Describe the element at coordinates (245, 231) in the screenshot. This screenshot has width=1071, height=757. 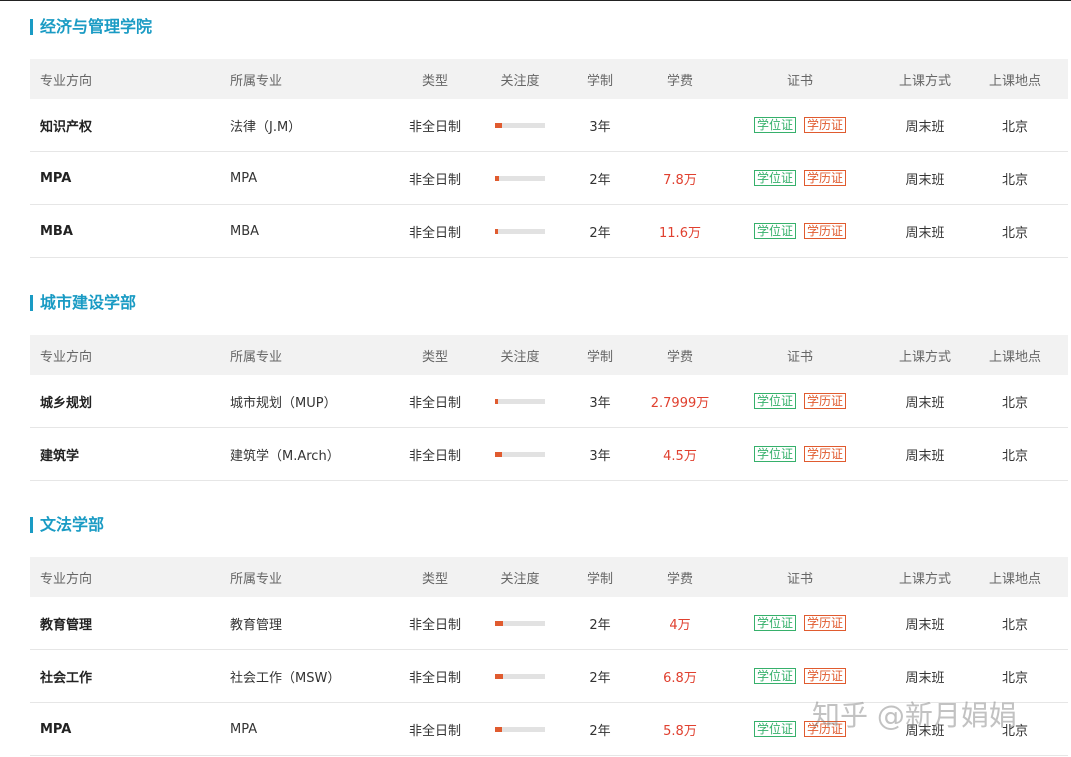
I see `major-cell: MBA` at that location.